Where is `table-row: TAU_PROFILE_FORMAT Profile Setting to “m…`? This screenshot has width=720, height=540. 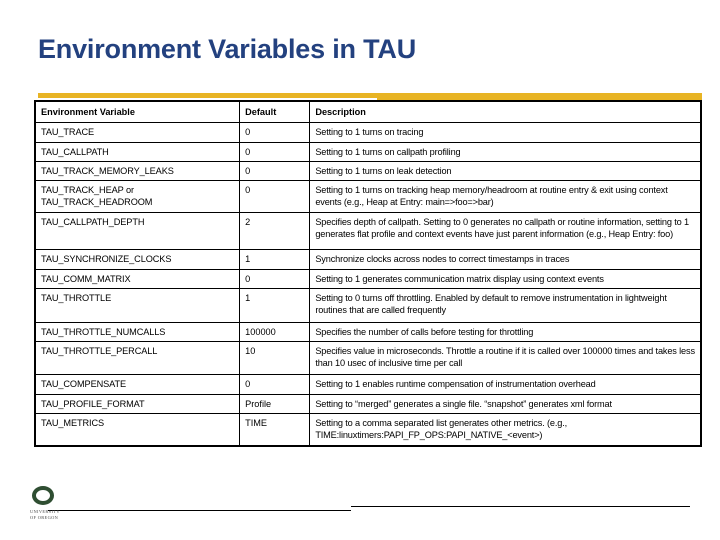 table-row: TAU_PROFILE_FORMAT Profile Setting to “m… is located at coordinates (368, 404).